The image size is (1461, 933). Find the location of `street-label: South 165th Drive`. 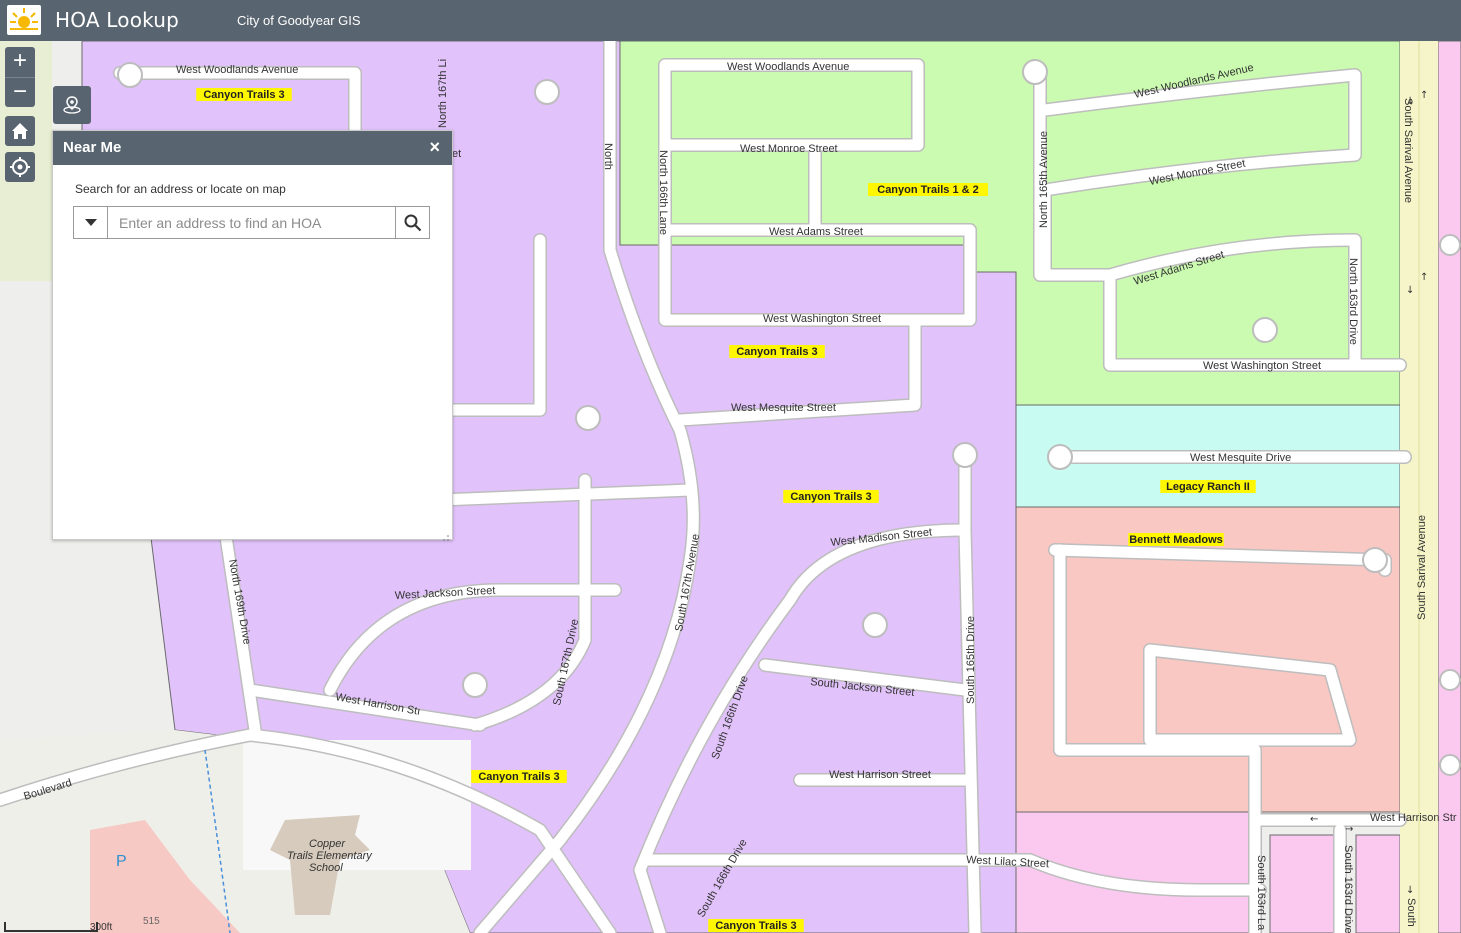

street-label: South 165th Drive is located at coordinates (971, 660).